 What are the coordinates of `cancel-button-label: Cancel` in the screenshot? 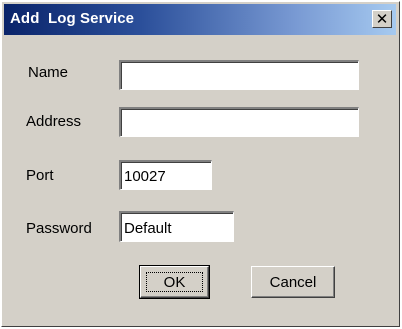 It's located at (293, 282).